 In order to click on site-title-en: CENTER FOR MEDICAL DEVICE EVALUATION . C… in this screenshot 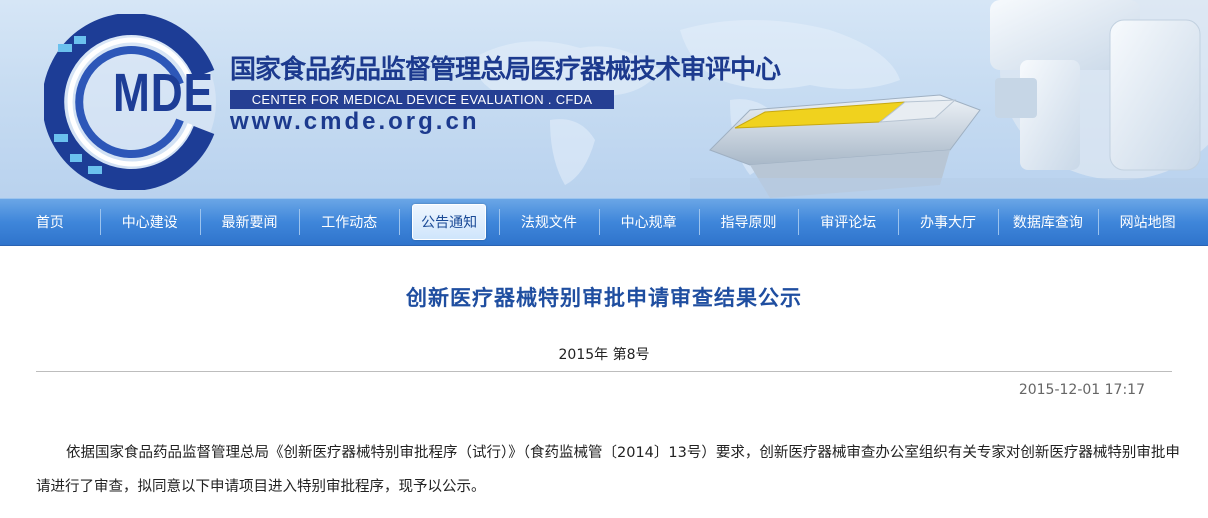, I will do `click(422, 99)`.